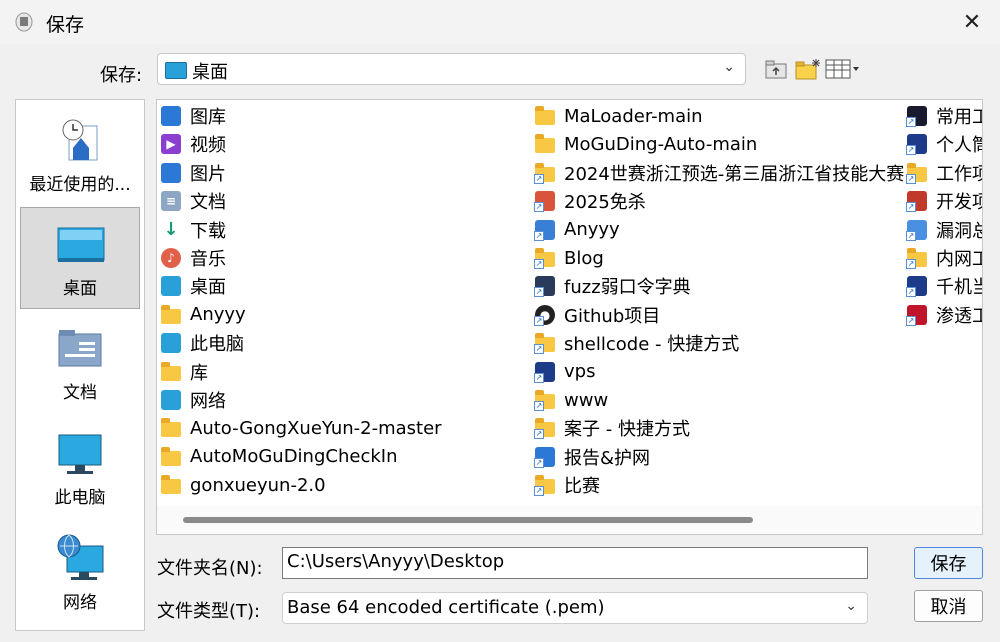 The width and height of the screenshot is (1000, 642). Describe the element at coordinates (590, 201) in the screenshot. I see `file-item: ↗ 2025免杀` at that location.